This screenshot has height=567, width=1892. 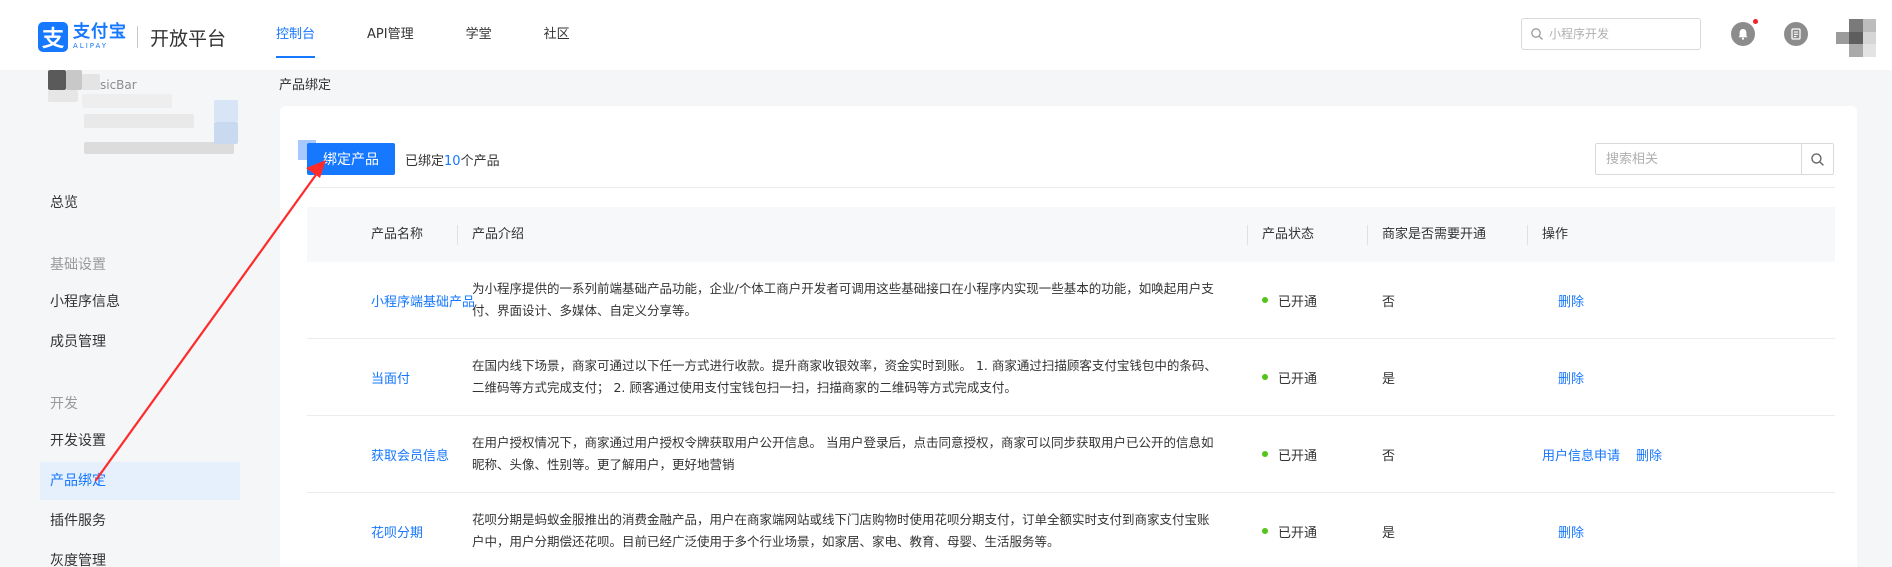 I want to click on breadcrumb: 产品绑定, so click(x=305, y=85).